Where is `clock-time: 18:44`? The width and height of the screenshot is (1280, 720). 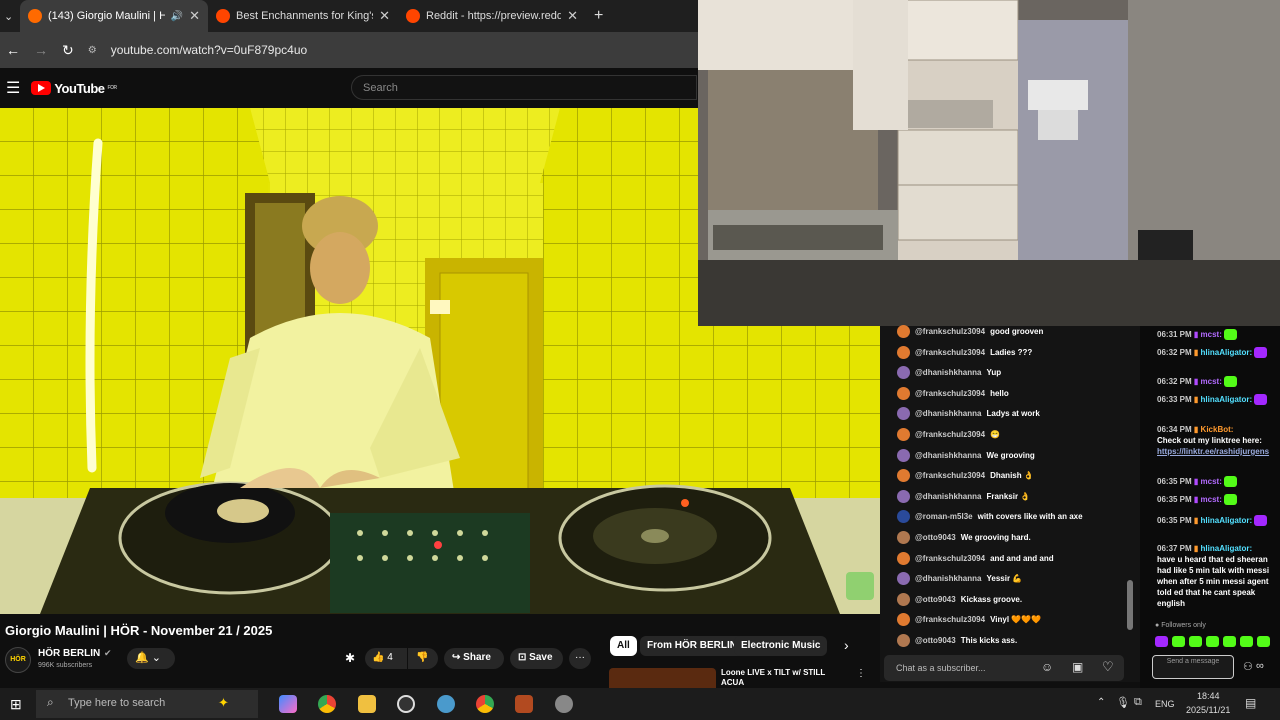 clock-time: 18:44 is located at coordinates (1208, 696).